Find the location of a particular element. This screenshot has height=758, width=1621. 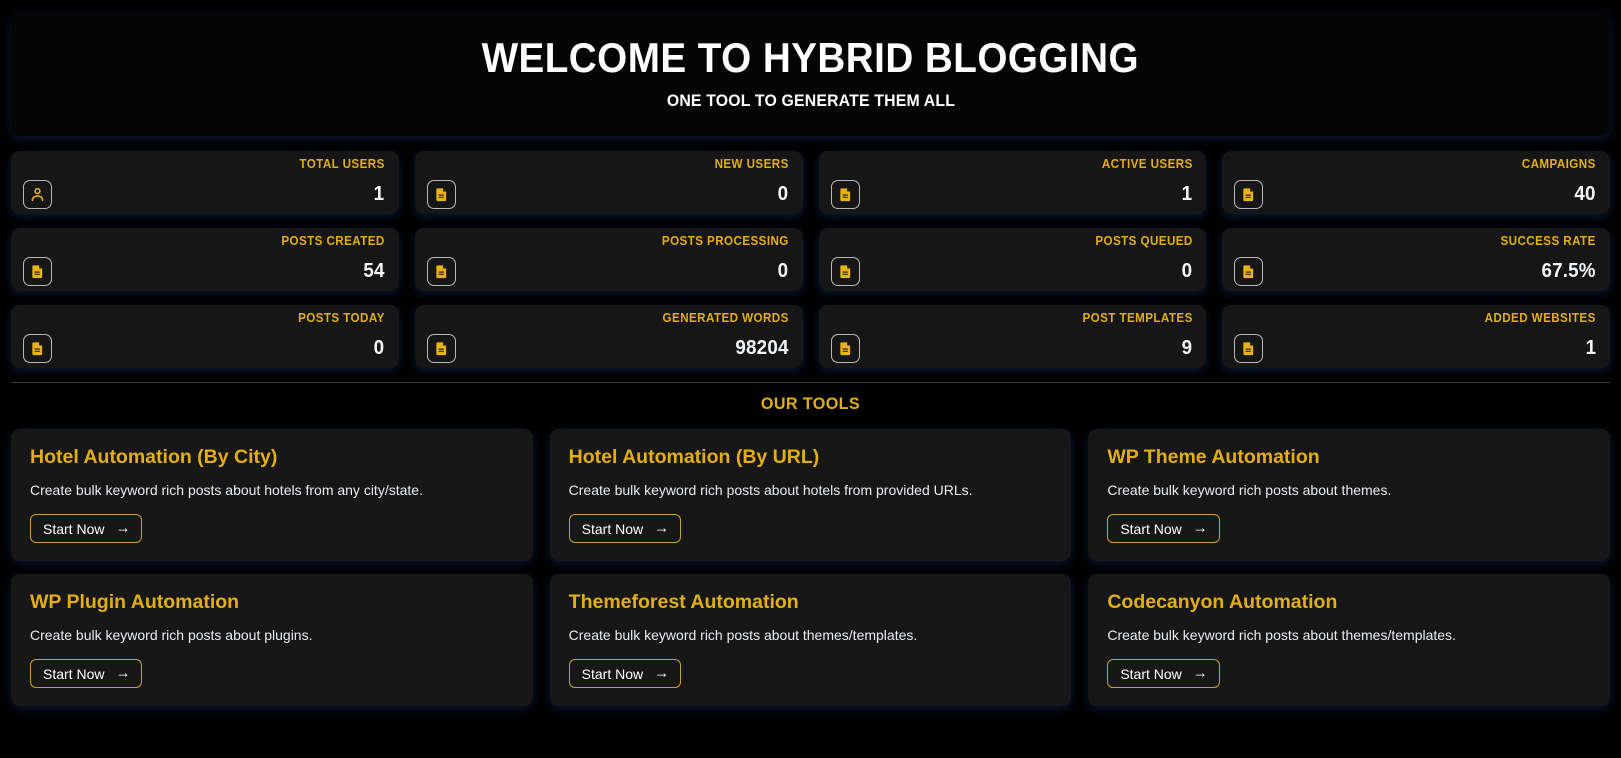

stat-card: POSTS PROCESSING 0 is located at coordinates (608, 259).